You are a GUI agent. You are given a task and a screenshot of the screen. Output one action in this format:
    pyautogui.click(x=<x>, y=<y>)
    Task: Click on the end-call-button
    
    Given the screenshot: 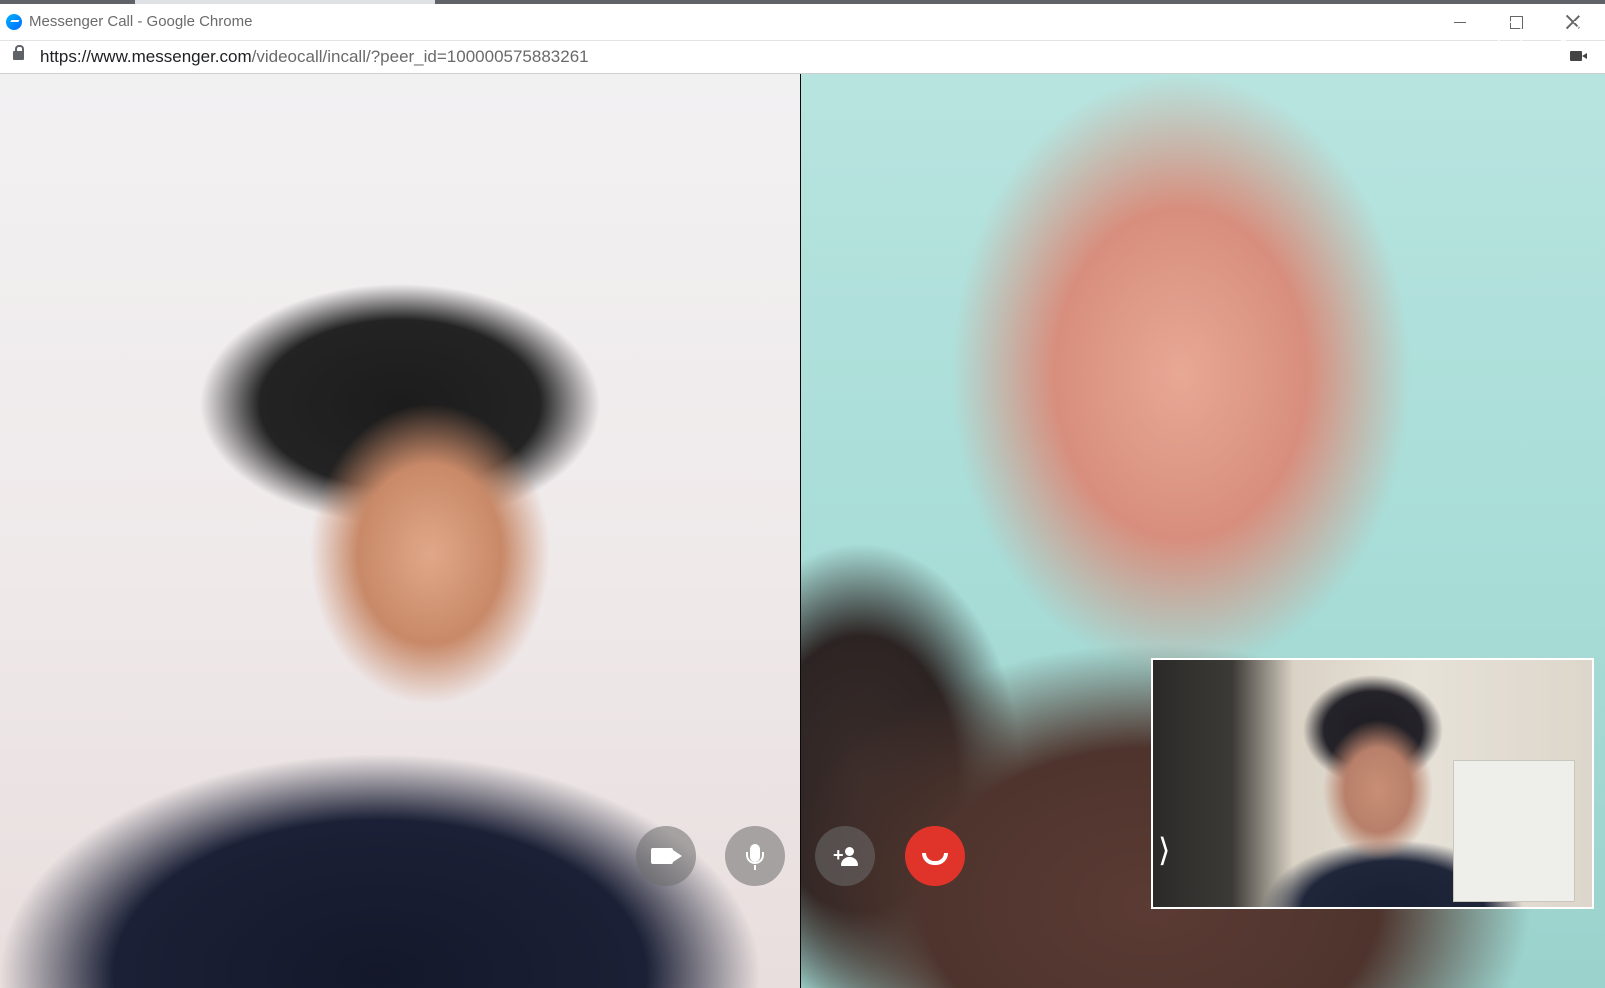 What is the action you would take?
    pyautogui.click(x=935, y=856)
    